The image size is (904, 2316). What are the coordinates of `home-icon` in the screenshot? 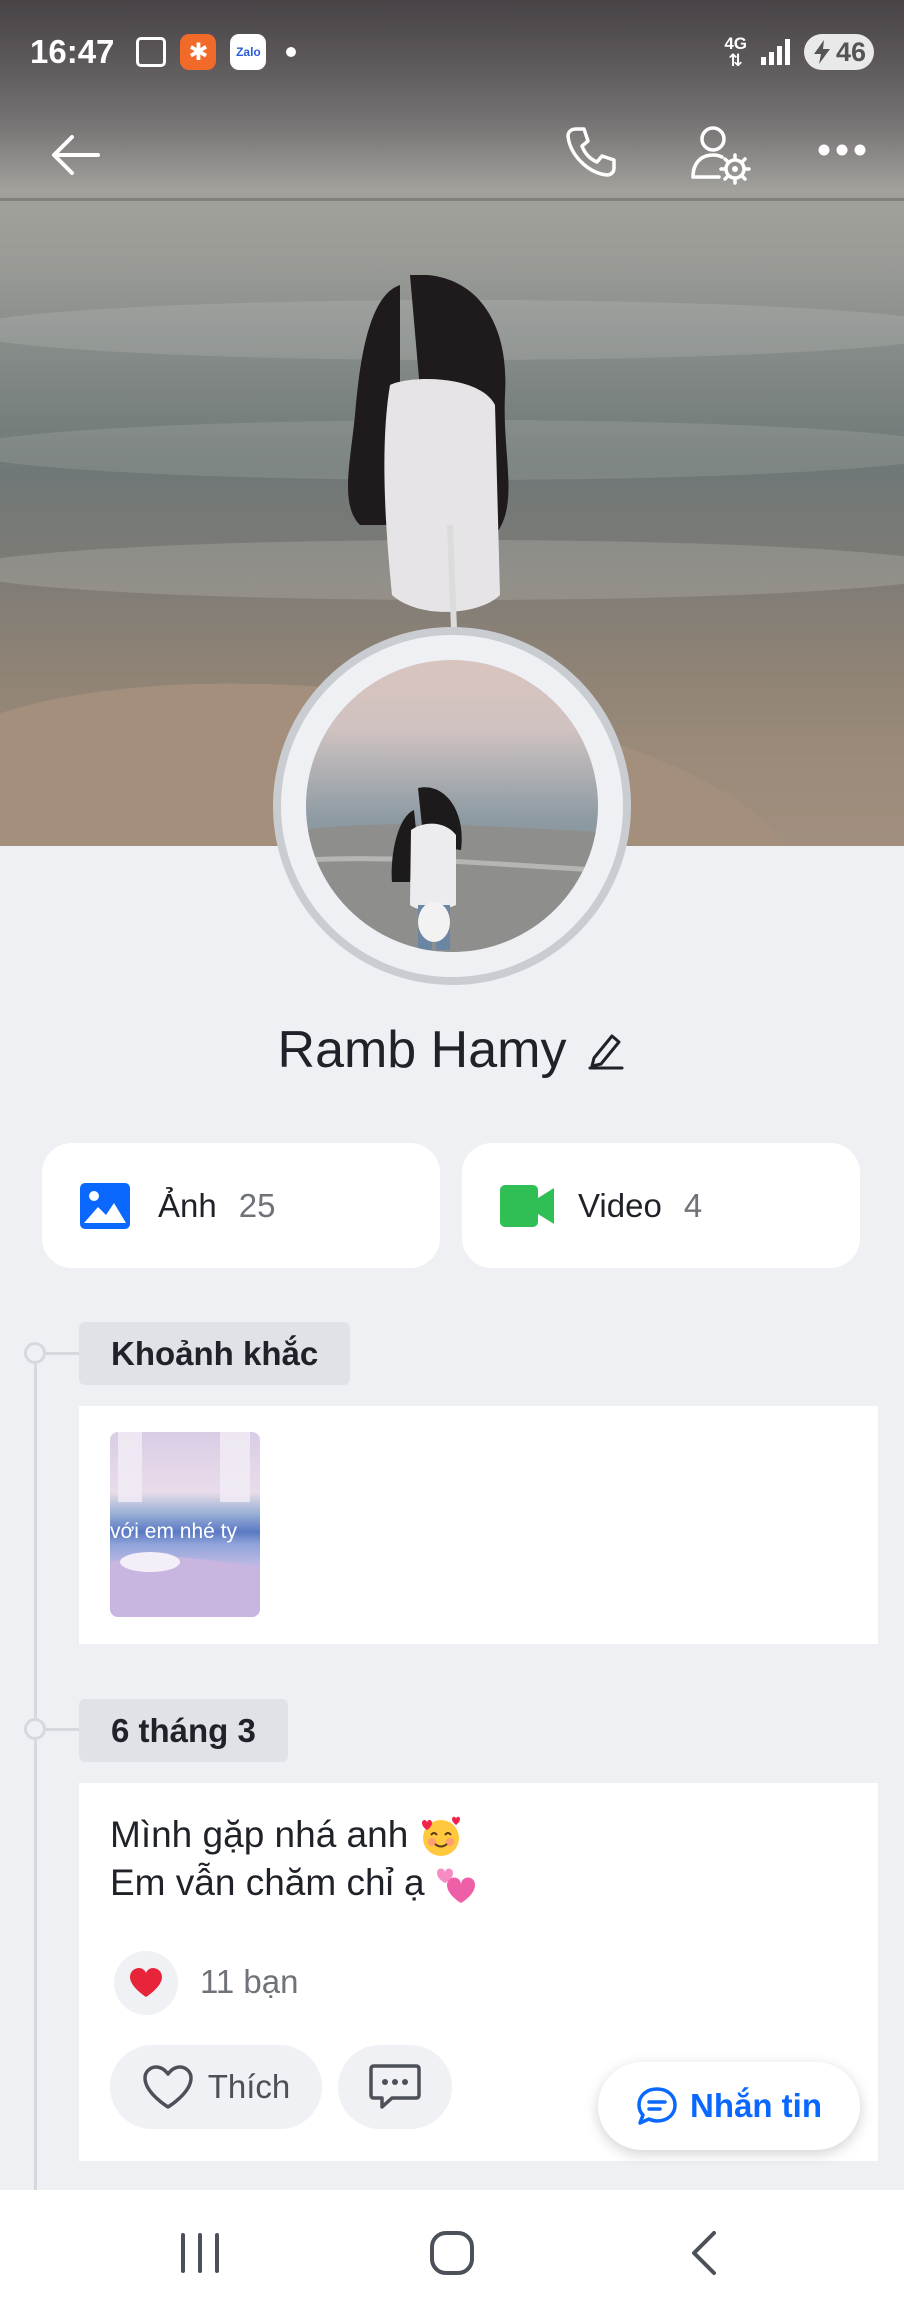 It's located at (452, 2253).